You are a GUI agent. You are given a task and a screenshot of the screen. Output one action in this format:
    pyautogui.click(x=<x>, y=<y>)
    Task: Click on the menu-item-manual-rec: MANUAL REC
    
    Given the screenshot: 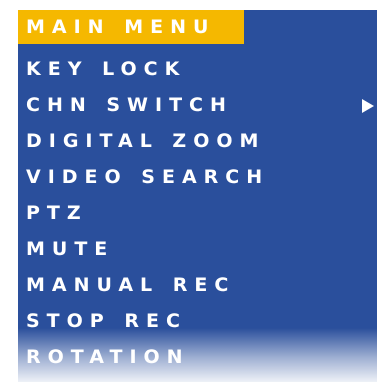 What is the action you would take?
    pyautogui.click(x=197, y=285)
    